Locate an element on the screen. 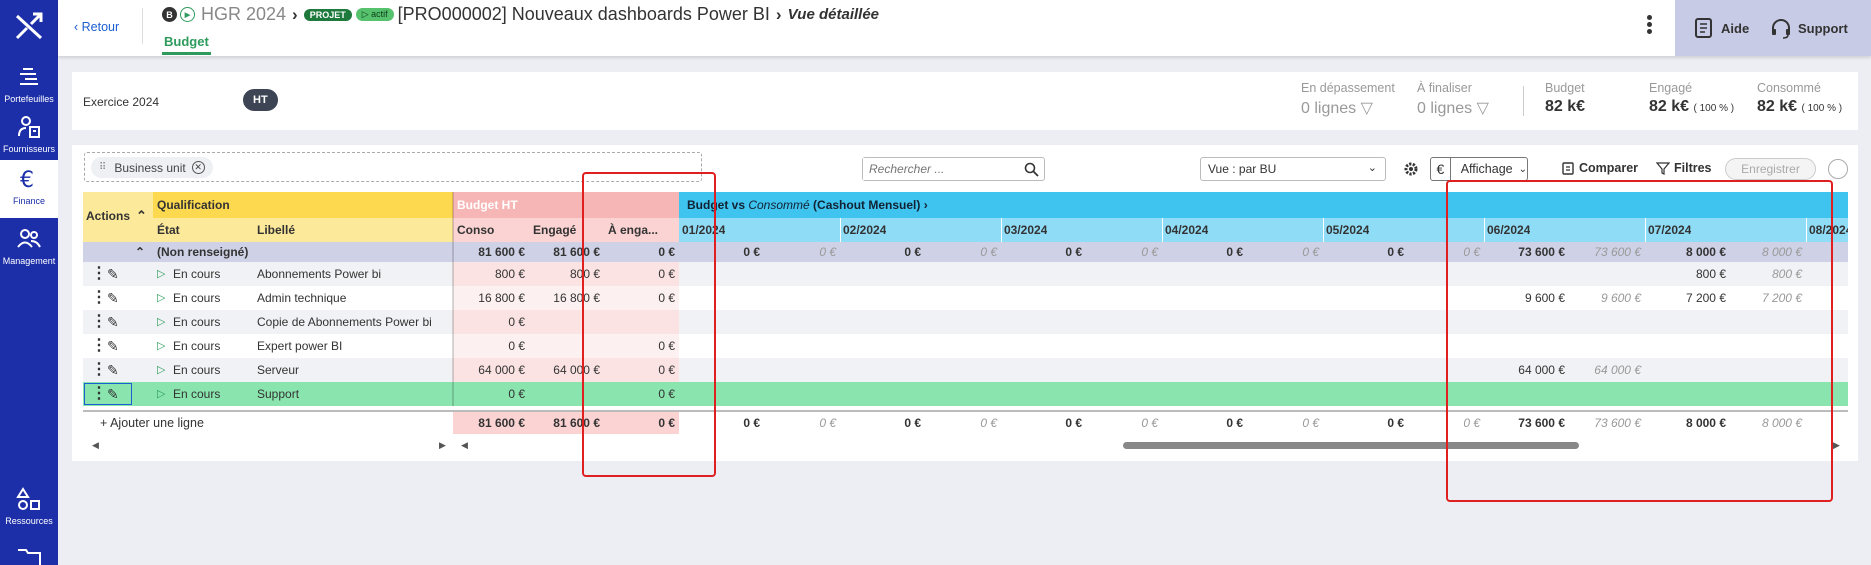  group-row-label: (Non renseigné) is located at coordinates (203, 252).